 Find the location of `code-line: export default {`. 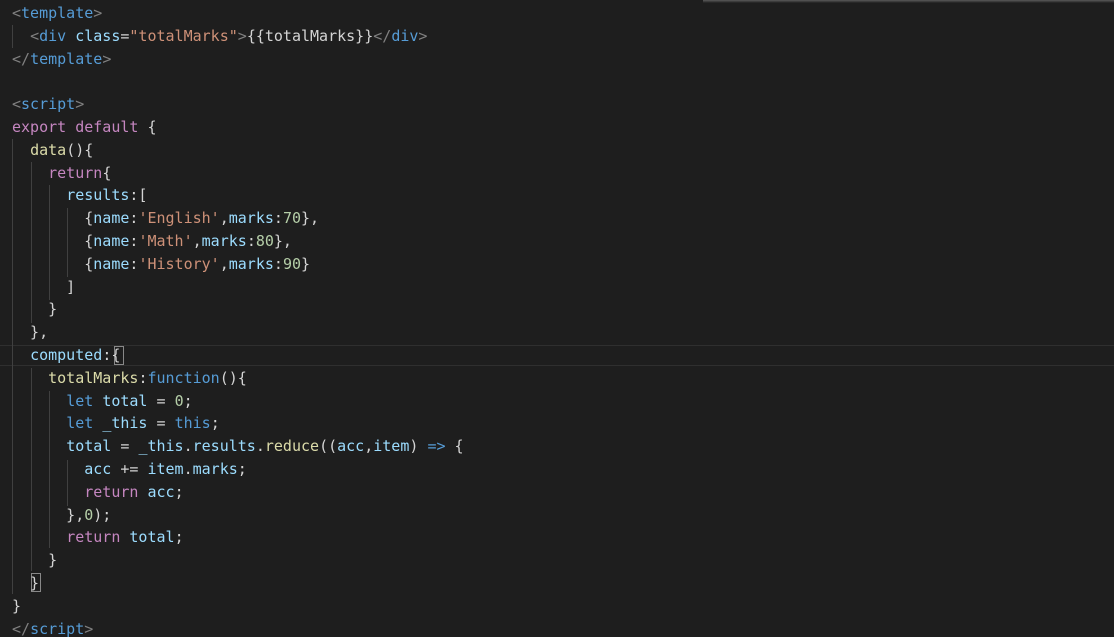

code-line: export default { is located at coordinates (84, 127).